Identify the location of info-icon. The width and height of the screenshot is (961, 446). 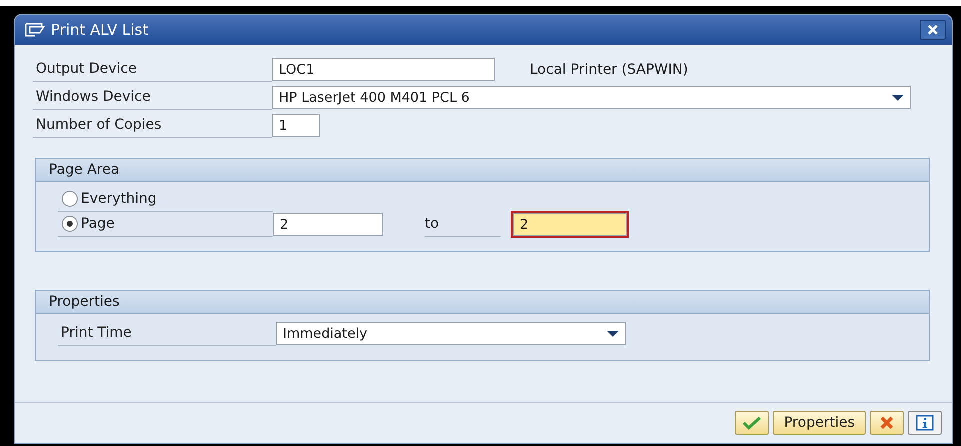
(925, 423).